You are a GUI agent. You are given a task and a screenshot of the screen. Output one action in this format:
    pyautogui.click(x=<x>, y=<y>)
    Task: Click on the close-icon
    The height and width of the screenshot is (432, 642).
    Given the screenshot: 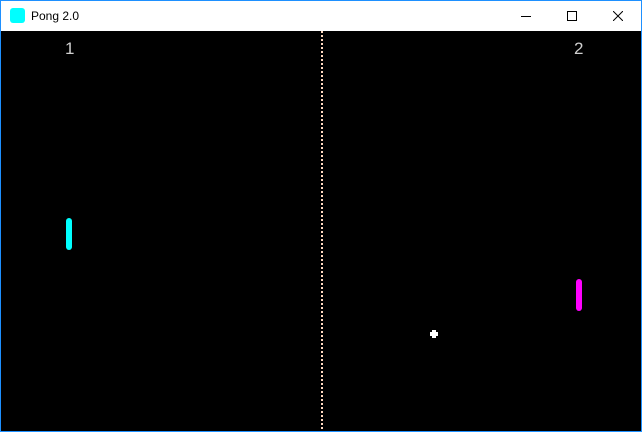 What is the action you would take?
    pyautogui.click(x=618, y=16)
    